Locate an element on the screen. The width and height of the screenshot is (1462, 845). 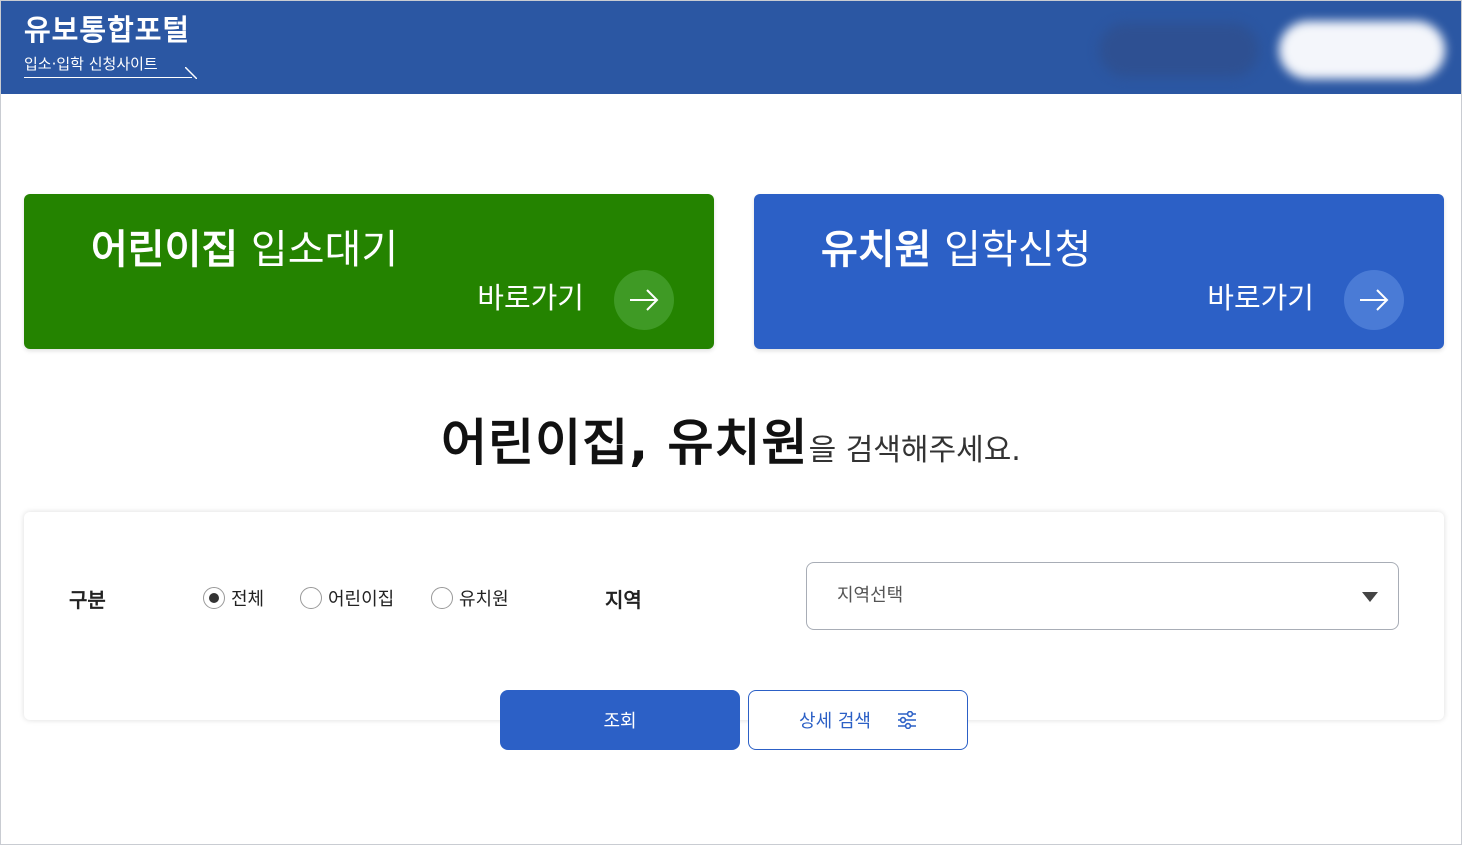
detail-search-label: 상세 검색 is located at coordinates (835, 721).